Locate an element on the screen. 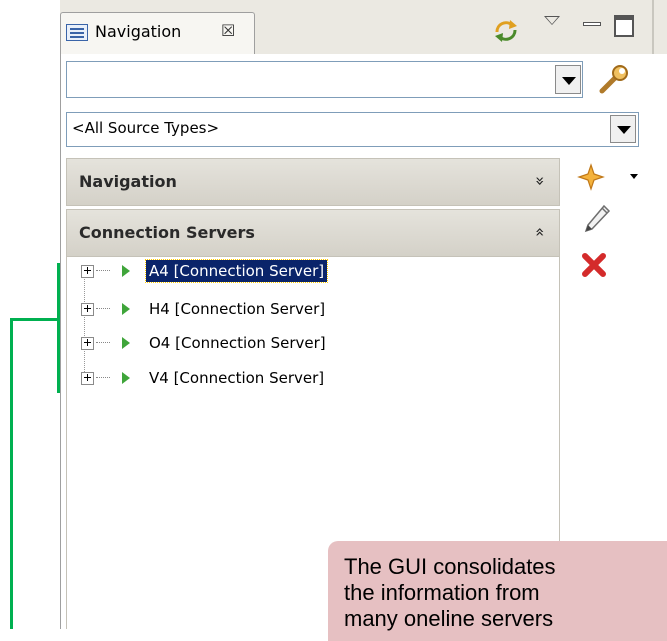 The height and width of the screenshot is (641, 667). sync-icon is located at coordinates (506, 31).